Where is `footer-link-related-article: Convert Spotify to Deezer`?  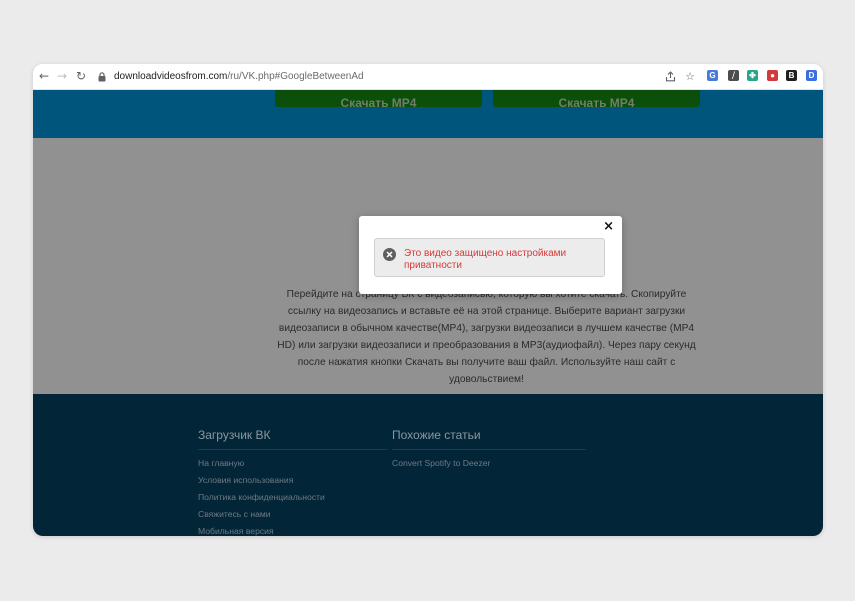
footer-link-related-article: Convert Spotify to Deezer is located at coordinates (441, 463).